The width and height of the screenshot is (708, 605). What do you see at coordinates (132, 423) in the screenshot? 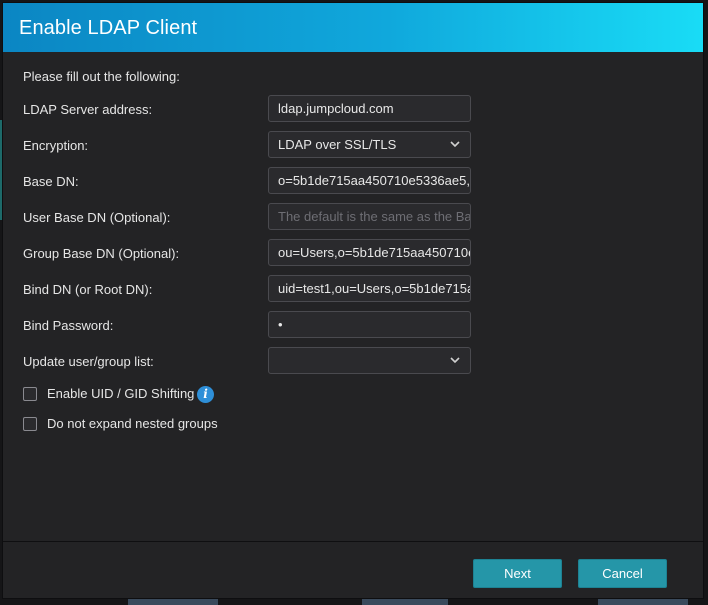
I see `nested-groups-label: Do not expand nested groups` at bounding box center [132, 423].